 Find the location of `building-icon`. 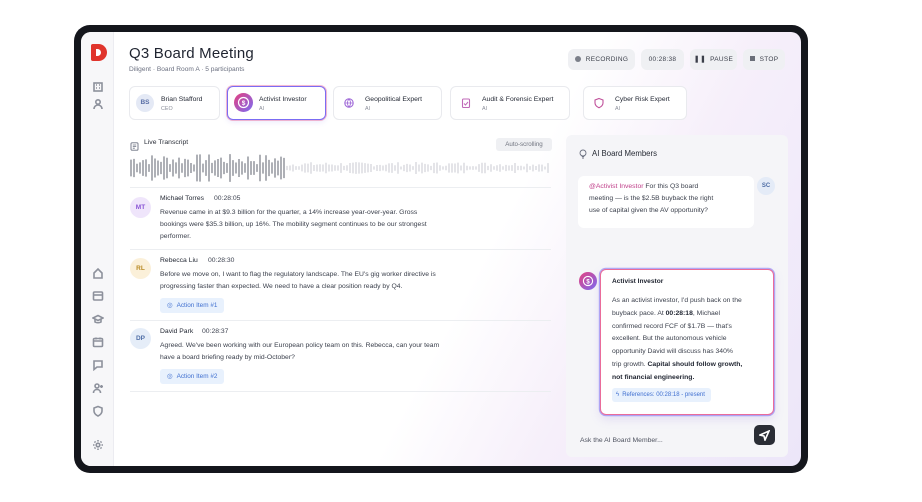

building-icon is located at coordinates (98, 86).